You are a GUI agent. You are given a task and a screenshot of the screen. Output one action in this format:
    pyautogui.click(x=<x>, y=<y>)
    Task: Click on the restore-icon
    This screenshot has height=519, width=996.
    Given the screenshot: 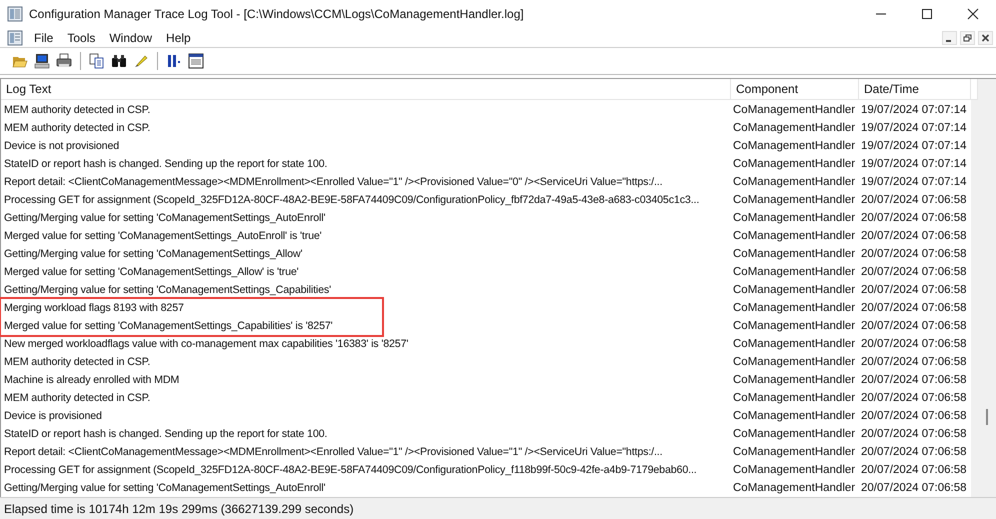 What is the action you would take?
    pyautogui.click(x=967, y=37)
    